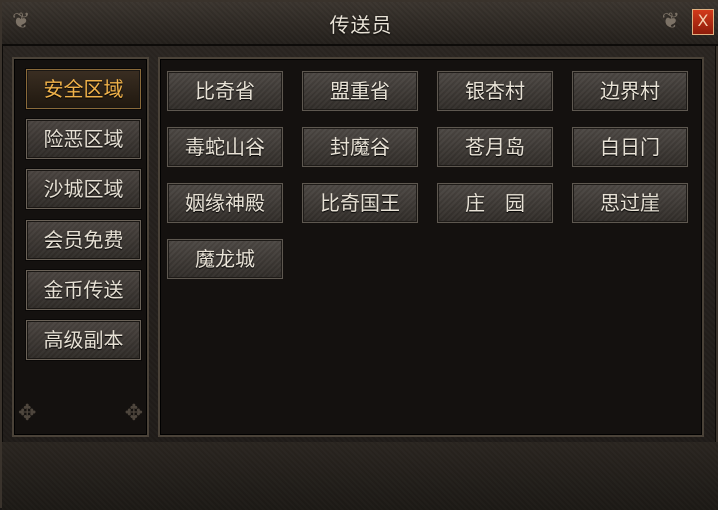 This screenshot has height=510, width=718. I want to click on destination-button: 苍月岛, so click(495, 147).